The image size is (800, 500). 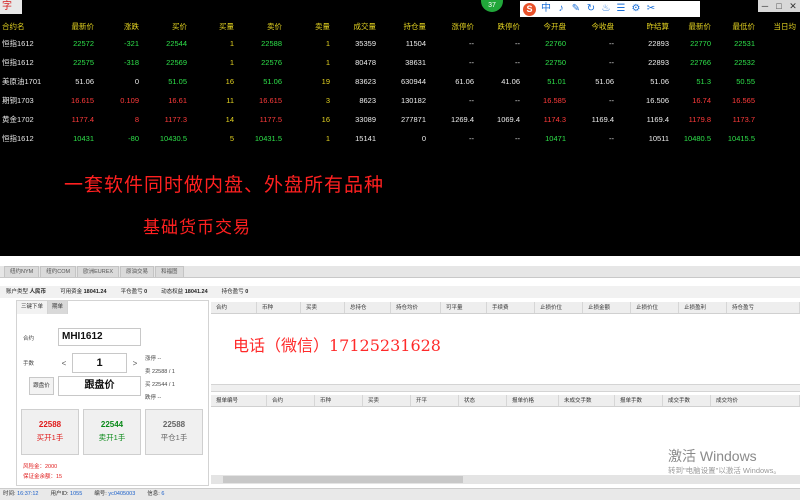 I want to click on tab-eurex: 欧洲EUREX, so click(x=98, y=271).